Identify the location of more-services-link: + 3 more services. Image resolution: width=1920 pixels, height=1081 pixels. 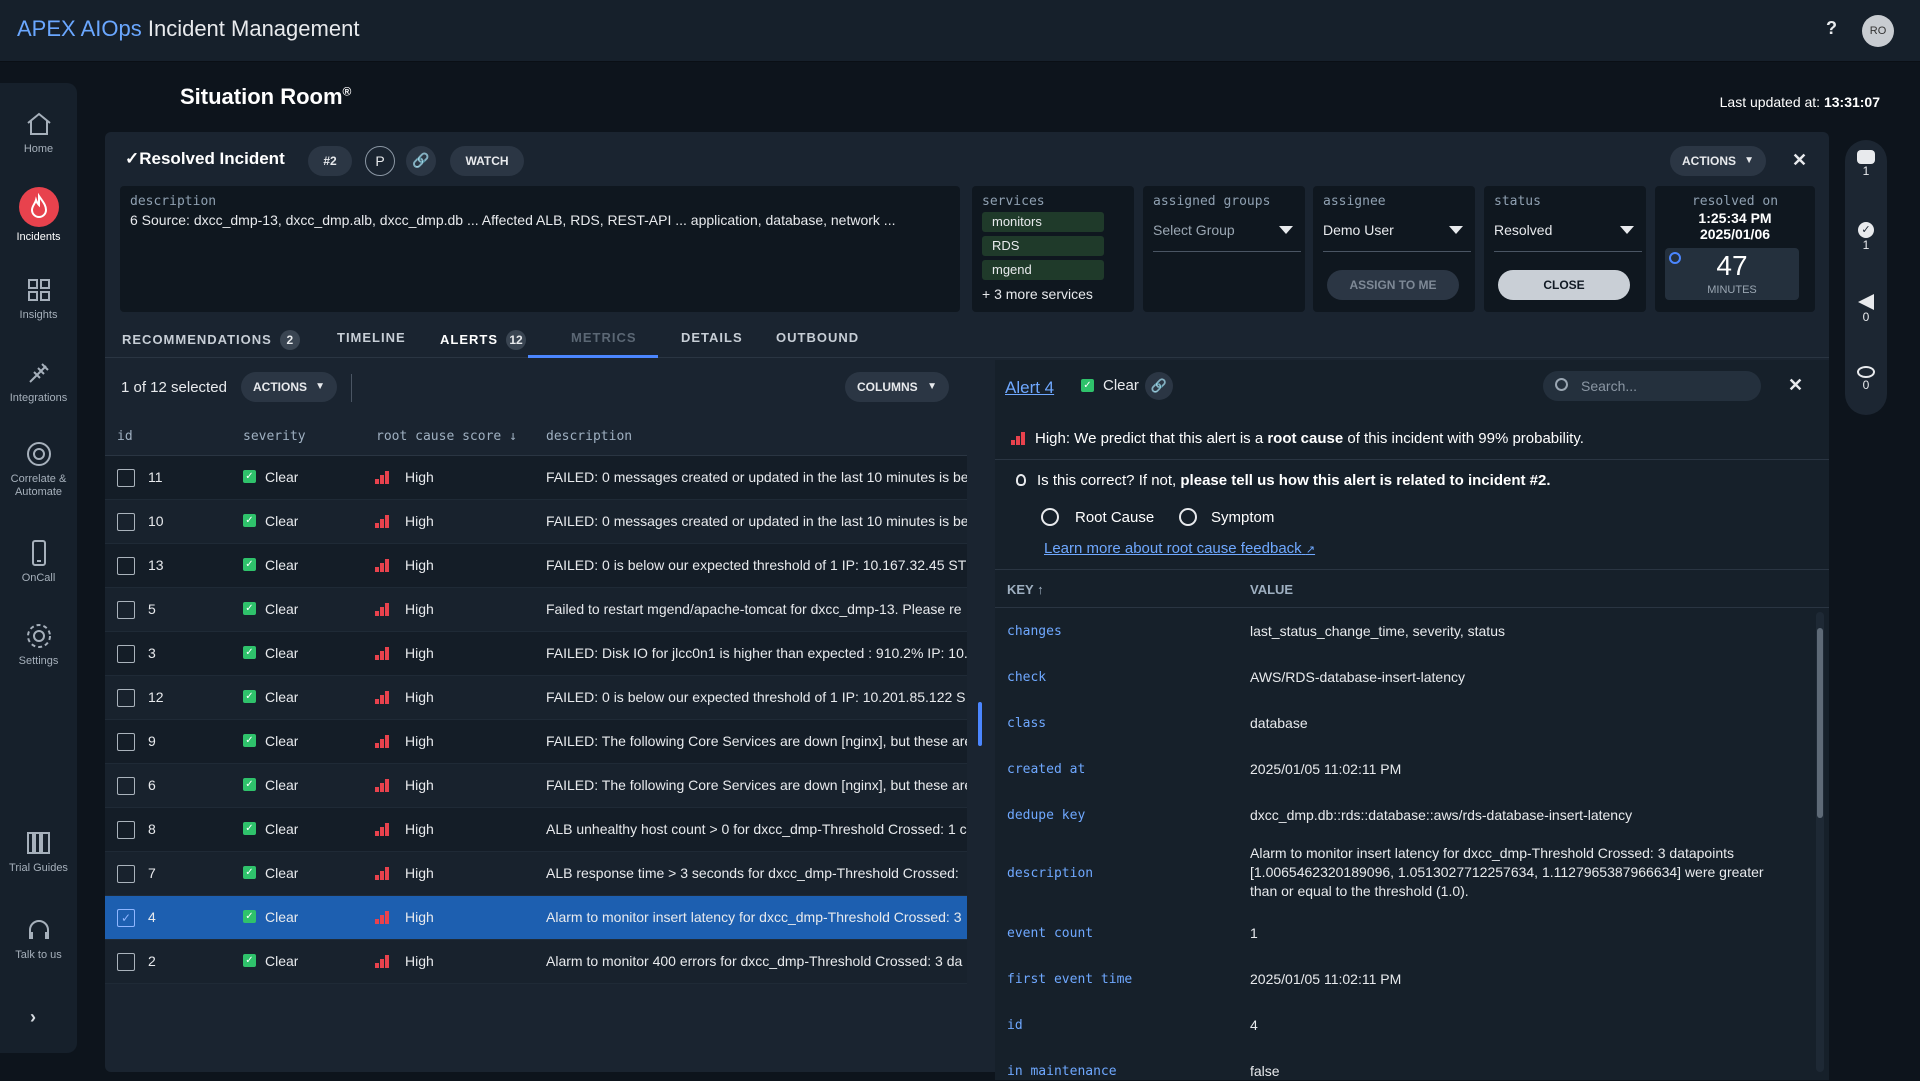
(1037, 294).